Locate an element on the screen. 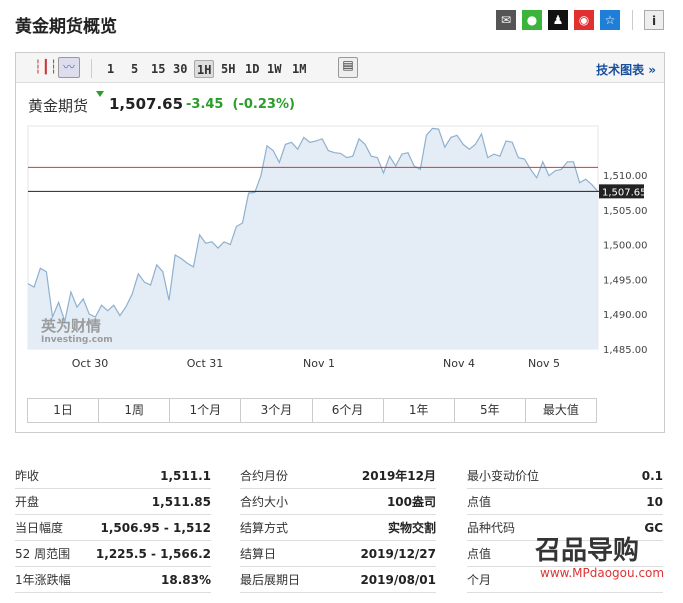 This screenshot has width=683, height=603. last-price-label: 1,507.65 is located at coordinates (624, 192).